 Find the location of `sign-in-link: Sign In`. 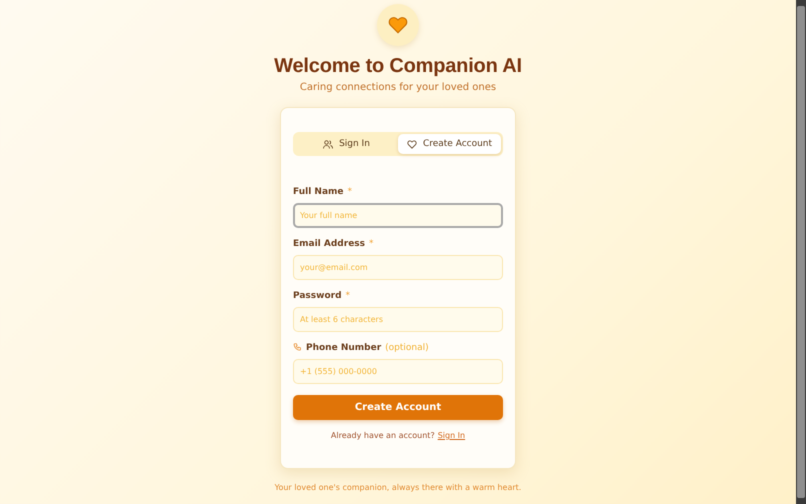

sign-in-link: Sign In is located at coordinates (452, 435).